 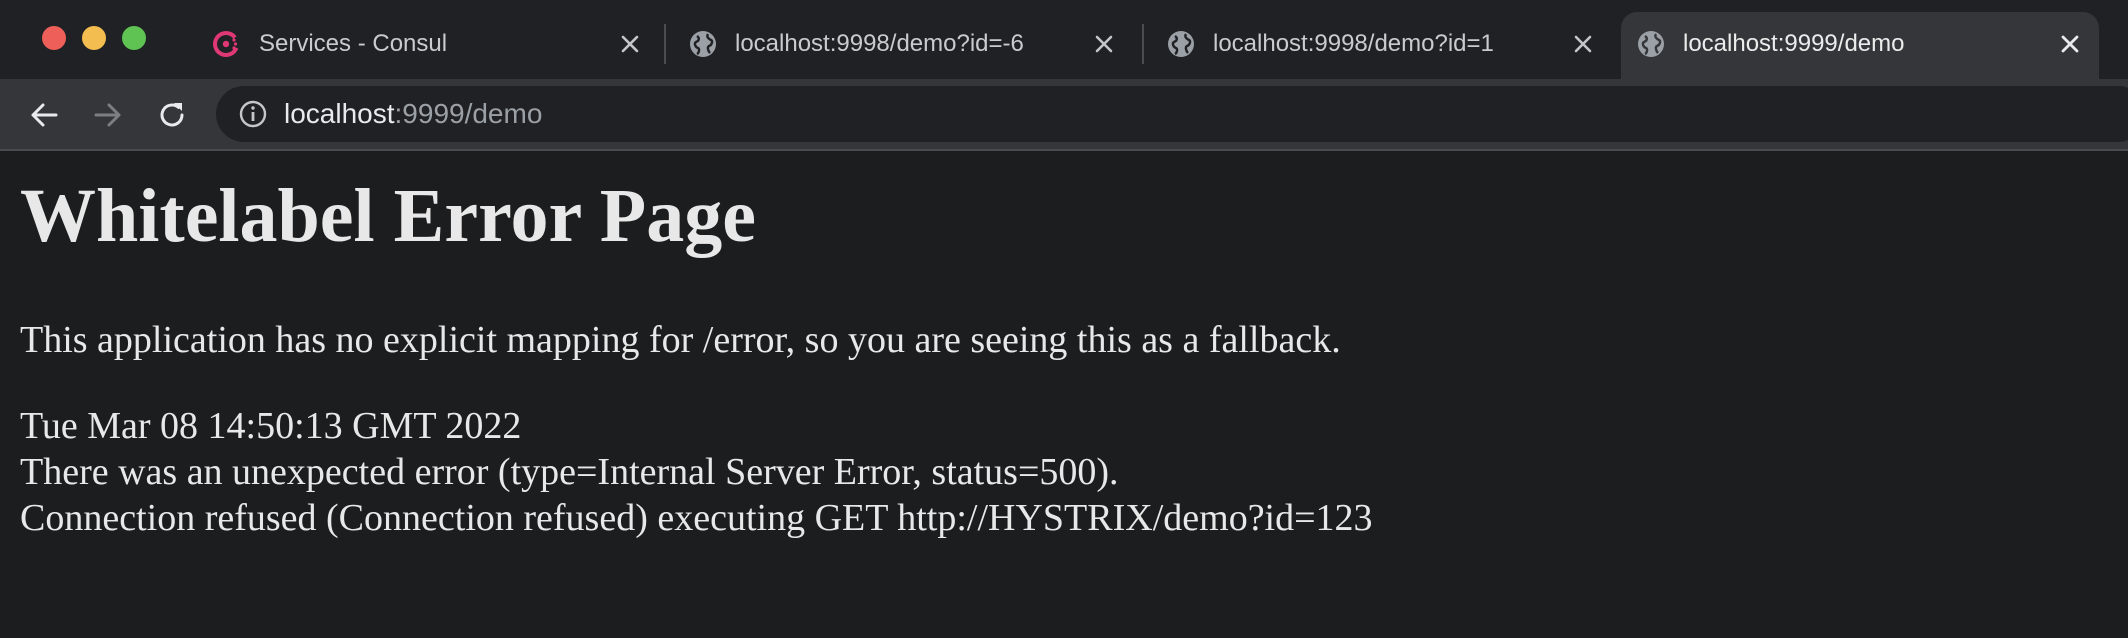 I want to click on reload-button, so click(x=172, y=115).